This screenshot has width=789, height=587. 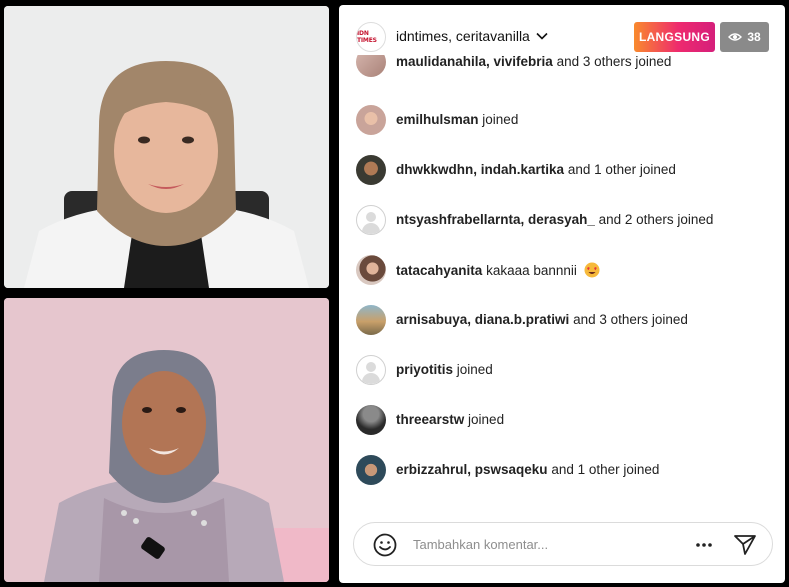 I want to click on emoji-picker-icon, so click(x=385, y=545).